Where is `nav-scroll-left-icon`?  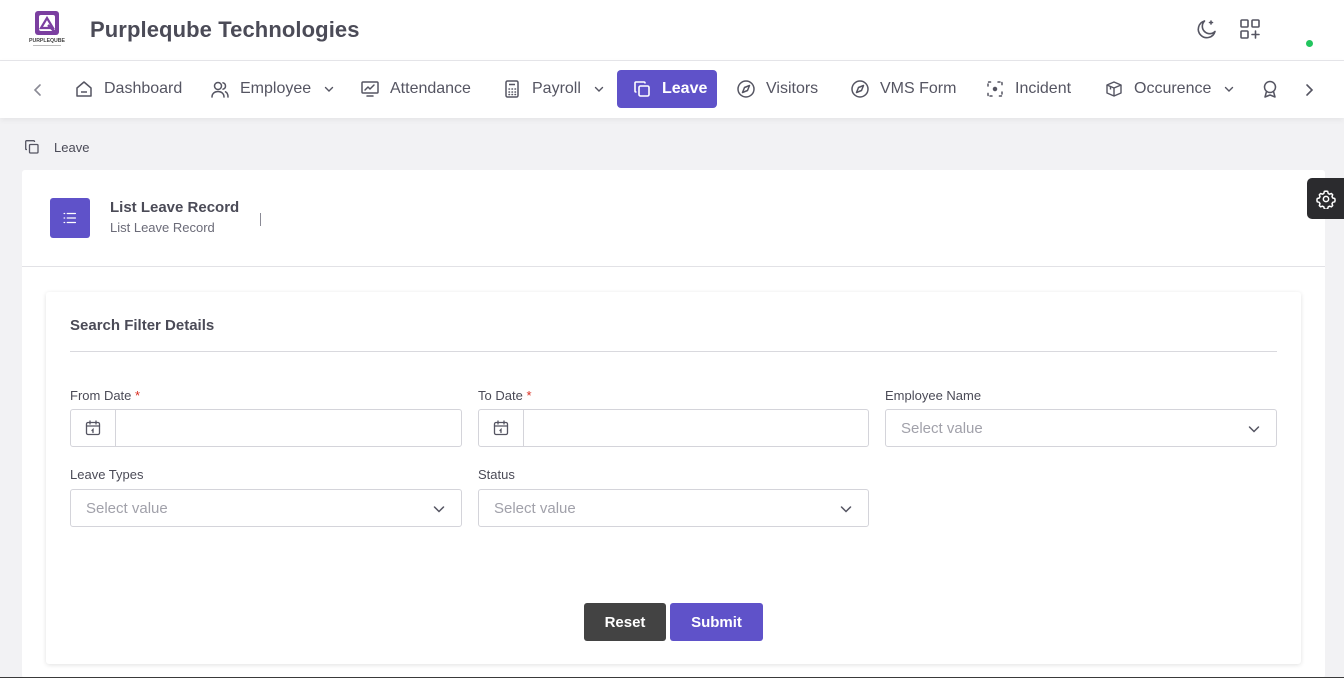
nav-scroll-left-icon is located at coordinates (38, 90).